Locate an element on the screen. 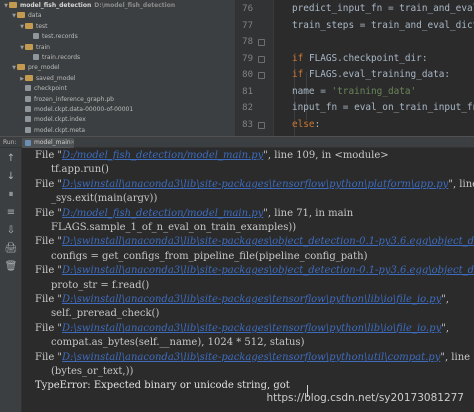  scroll-down-icon: ↓ is located at coordinates (11, 177).